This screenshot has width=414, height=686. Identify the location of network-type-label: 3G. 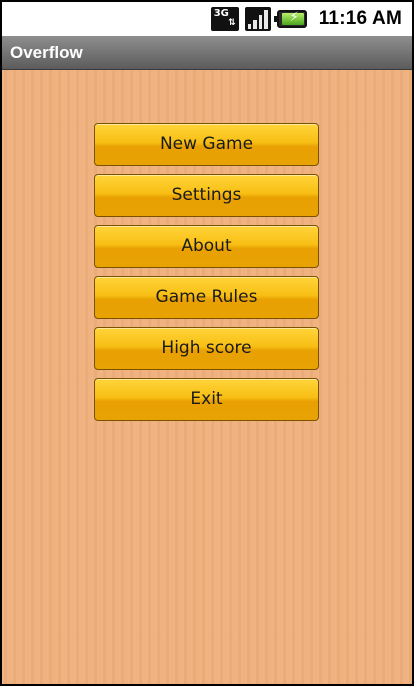
(221, 13).